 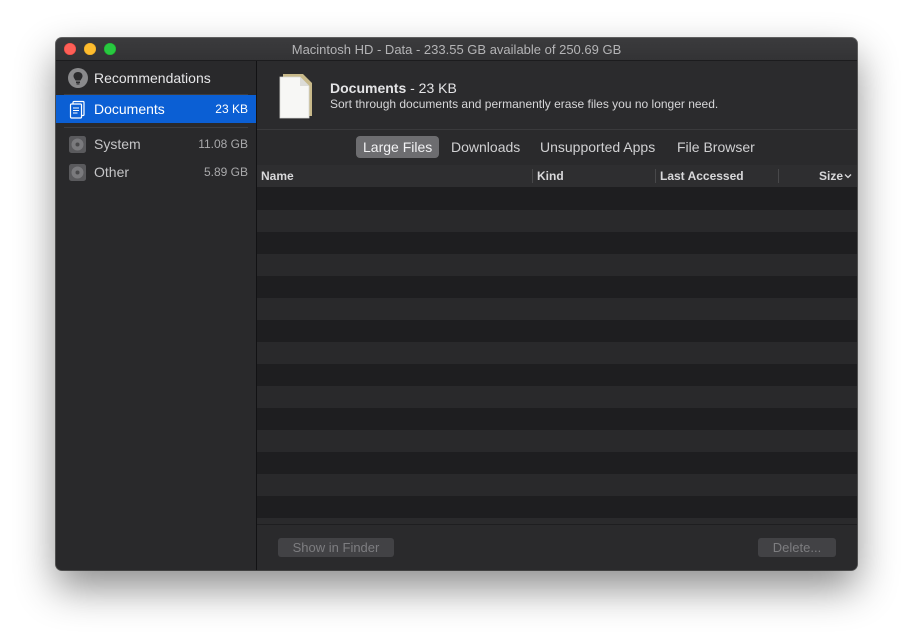 What do you see at coordinates (225, 172) in the screenshot?
I see `sidebar-item-size: 5.89 GB` at bounding box center [225, 172].